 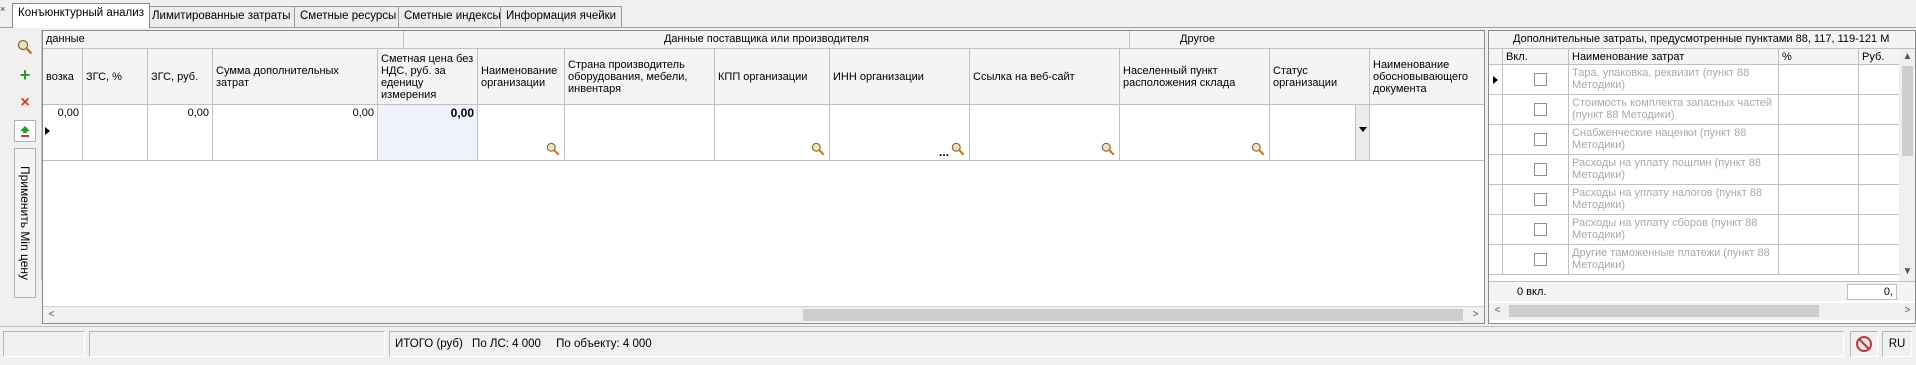 I want to click on tab-limited-costs: Лимитированные затраты, so click(x=221, y=16).